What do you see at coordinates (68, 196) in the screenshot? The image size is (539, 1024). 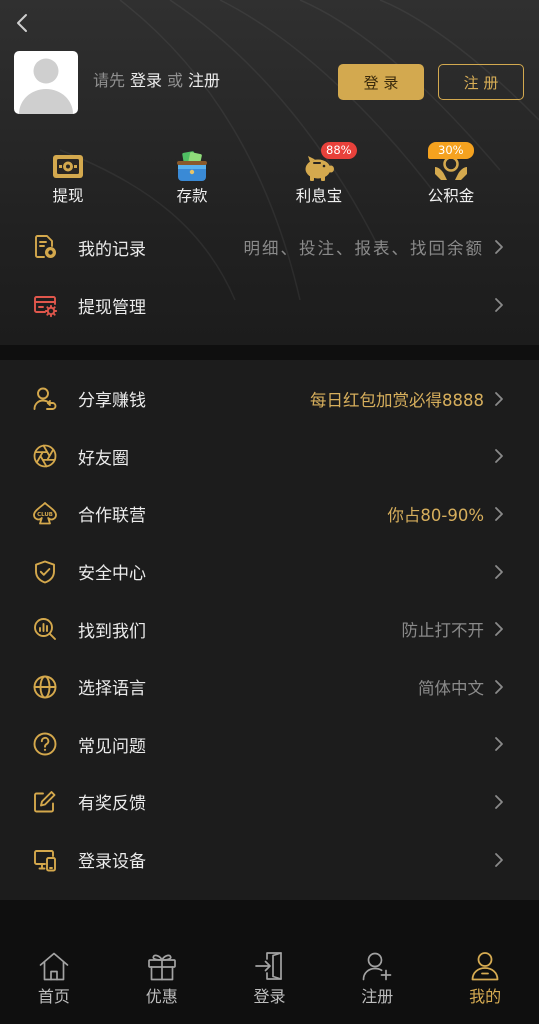 I see `quick-action-label: 提现` at bounding box center [68, 196].